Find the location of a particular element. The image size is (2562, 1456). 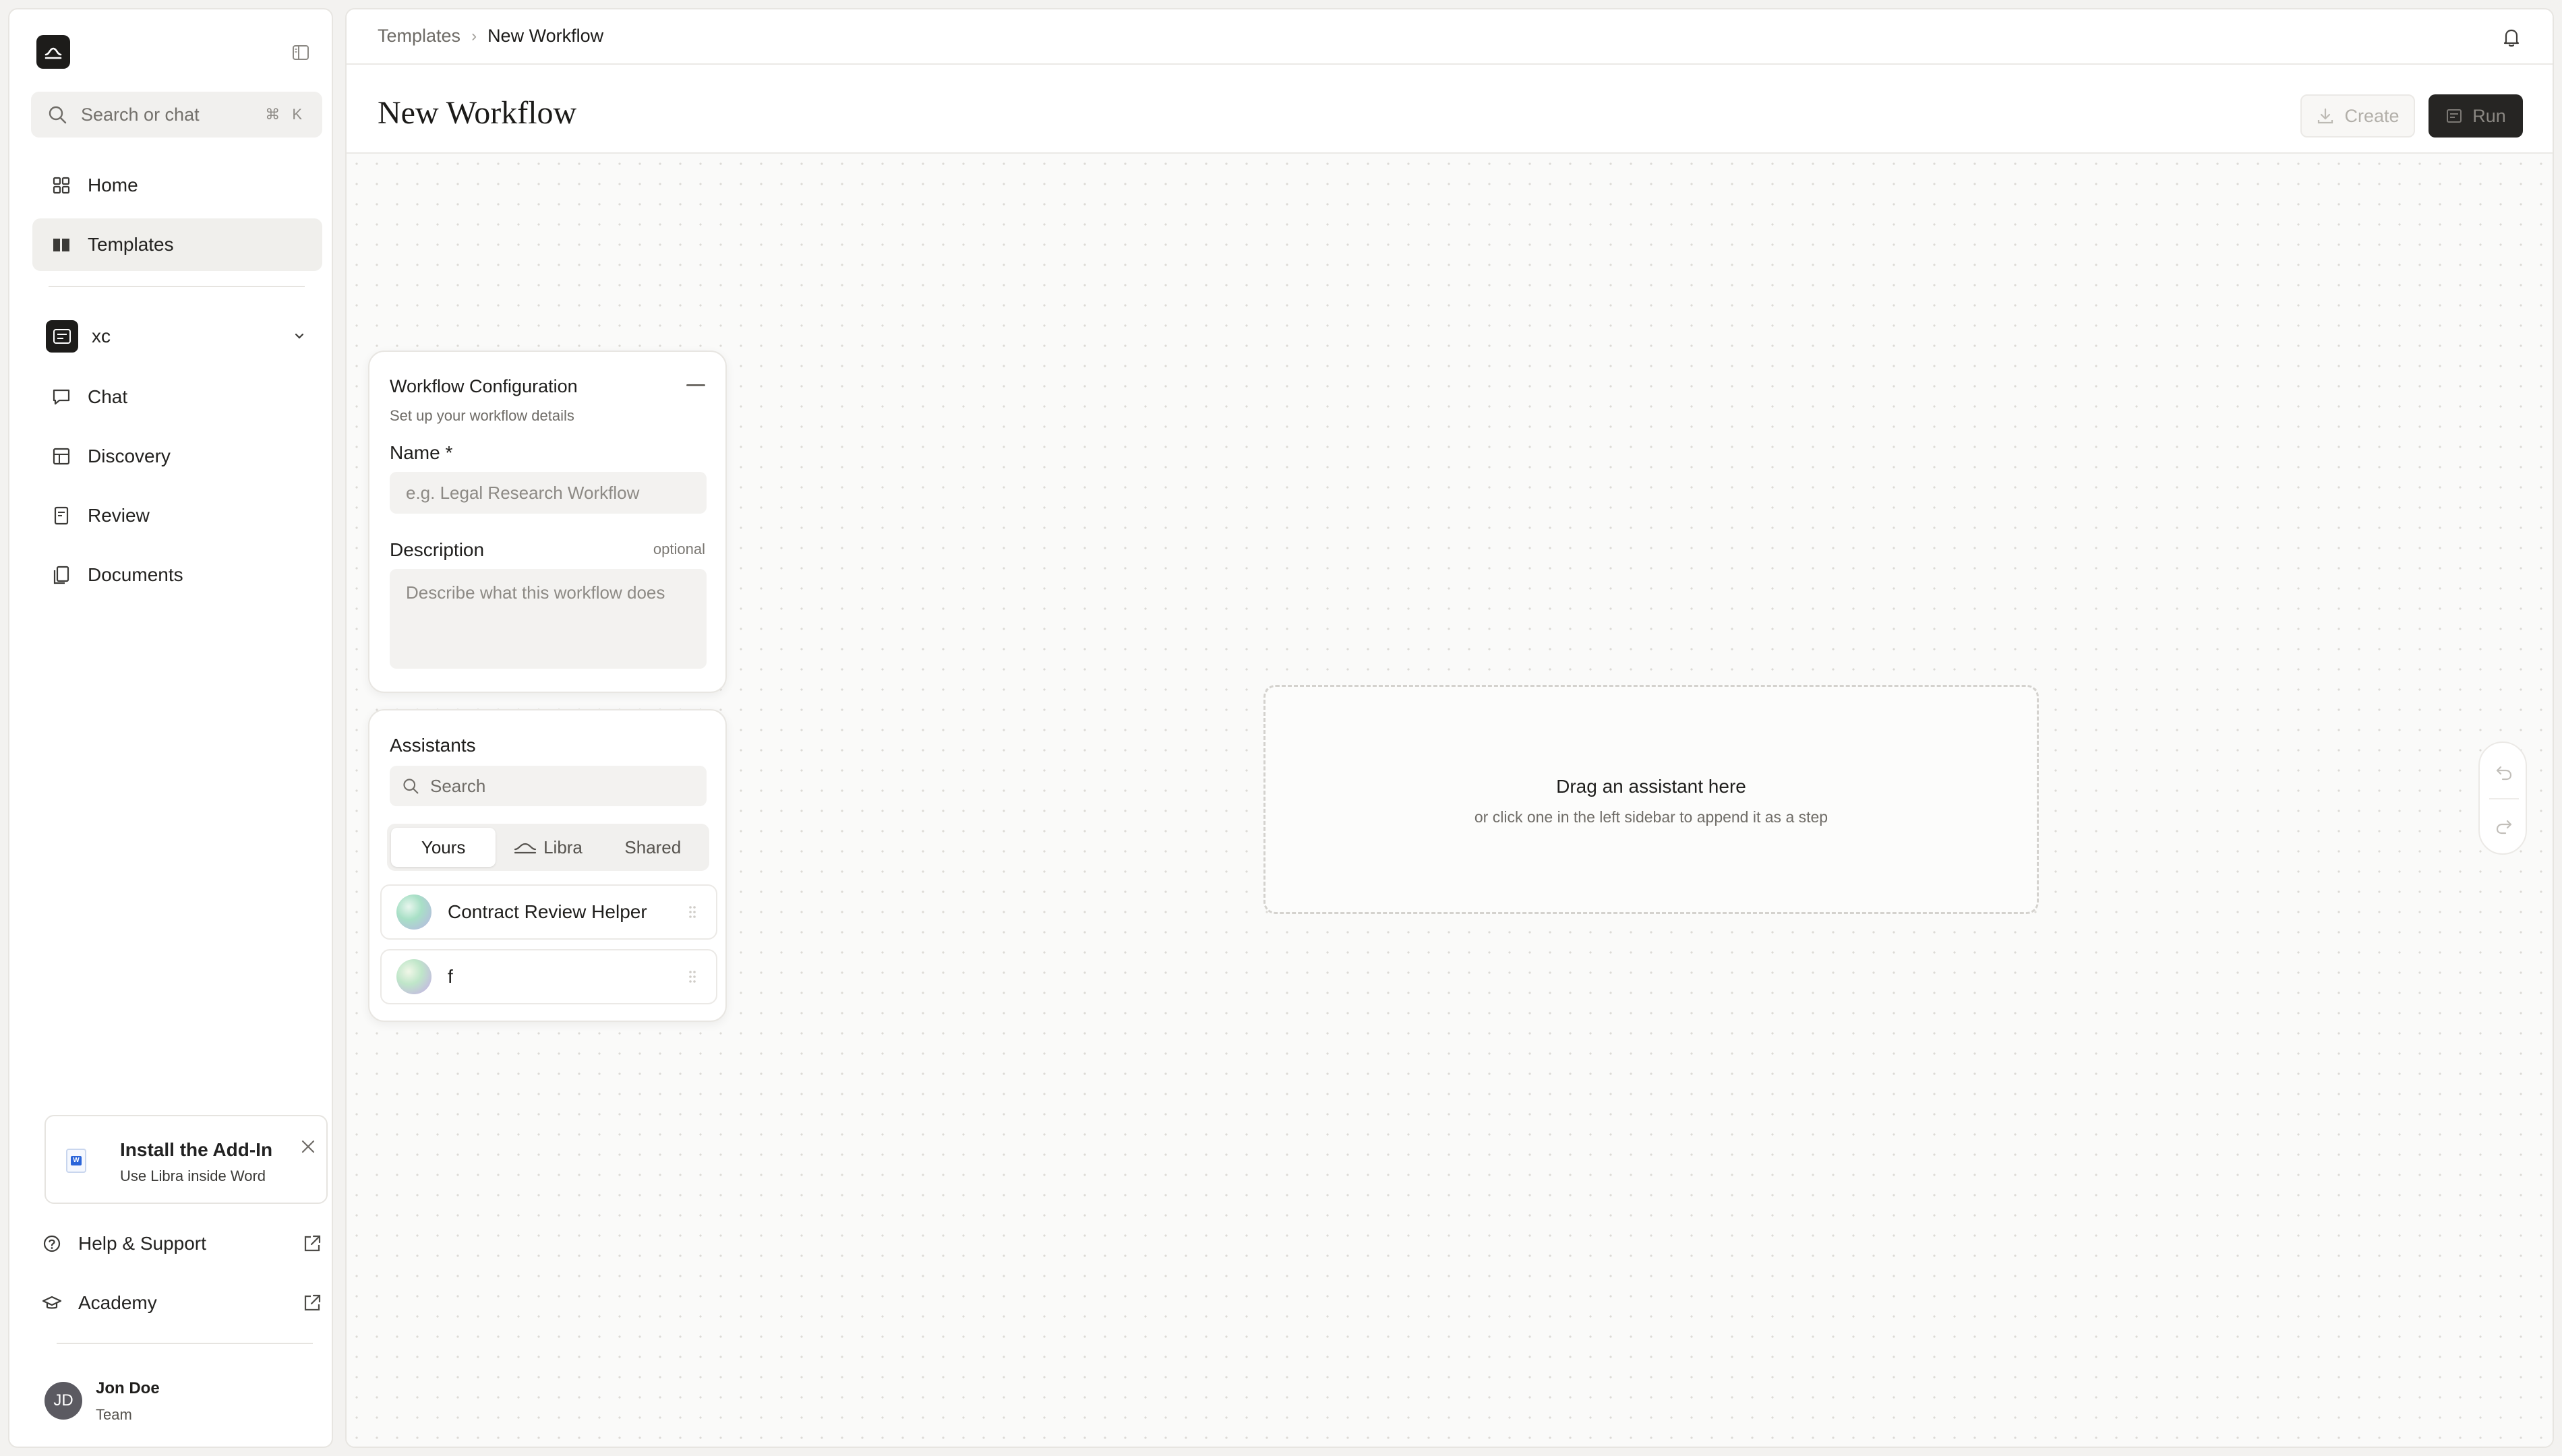

run-button: Run is located at coordinates (2476, 116).